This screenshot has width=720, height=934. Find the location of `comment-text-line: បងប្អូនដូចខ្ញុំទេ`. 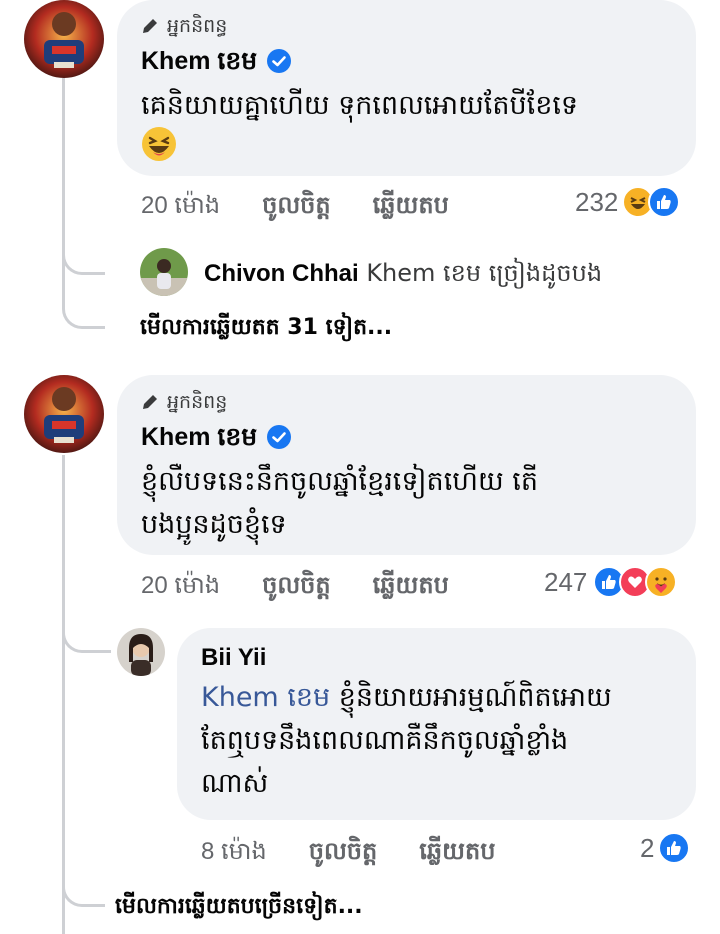

comment-text-line: បងប្អូនដូចខ្ញុំទេ is located at coordinates (214, 524).